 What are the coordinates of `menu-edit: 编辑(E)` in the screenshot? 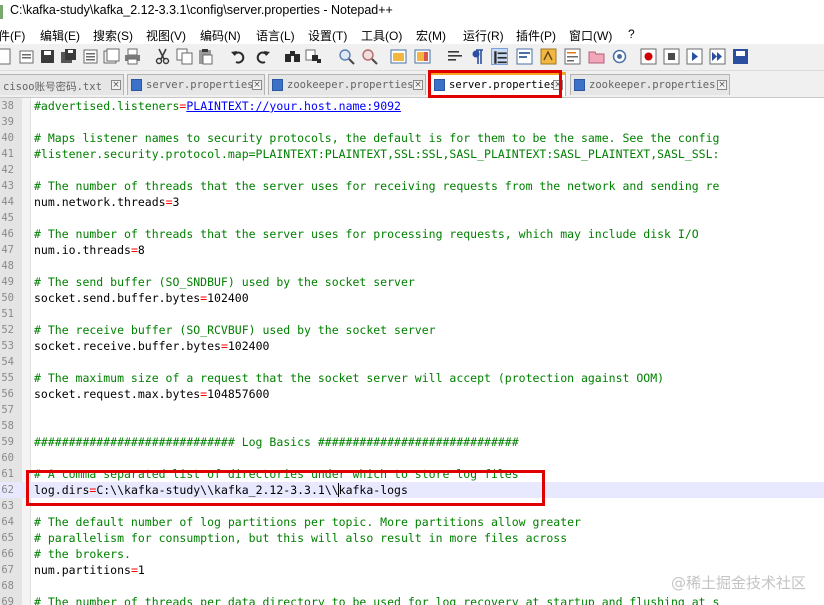 It's located at (60, 35).